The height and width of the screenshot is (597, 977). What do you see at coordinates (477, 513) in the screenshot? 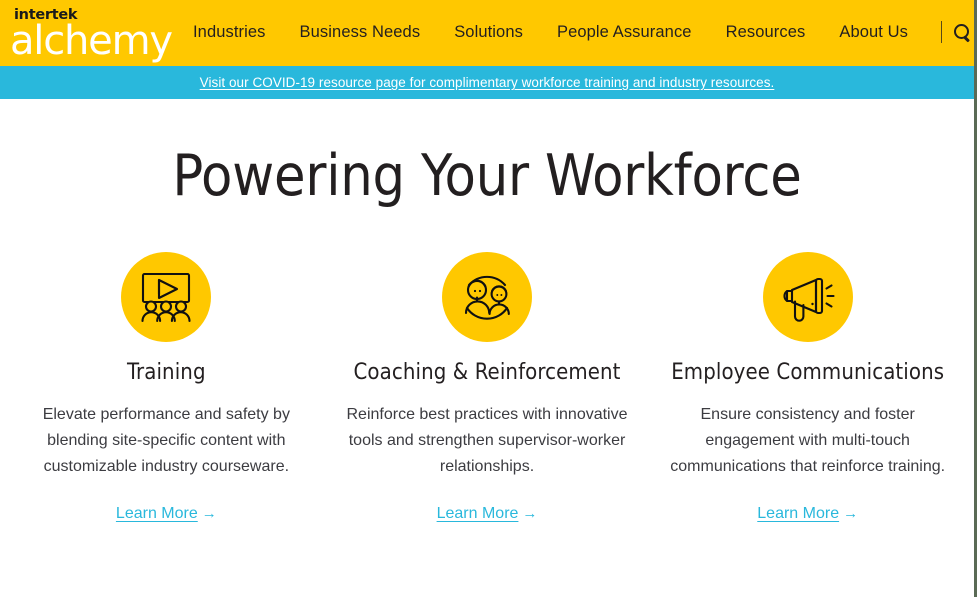
I see `learn-more-label-coaching: Learn More` at bounding box center [477, 513].